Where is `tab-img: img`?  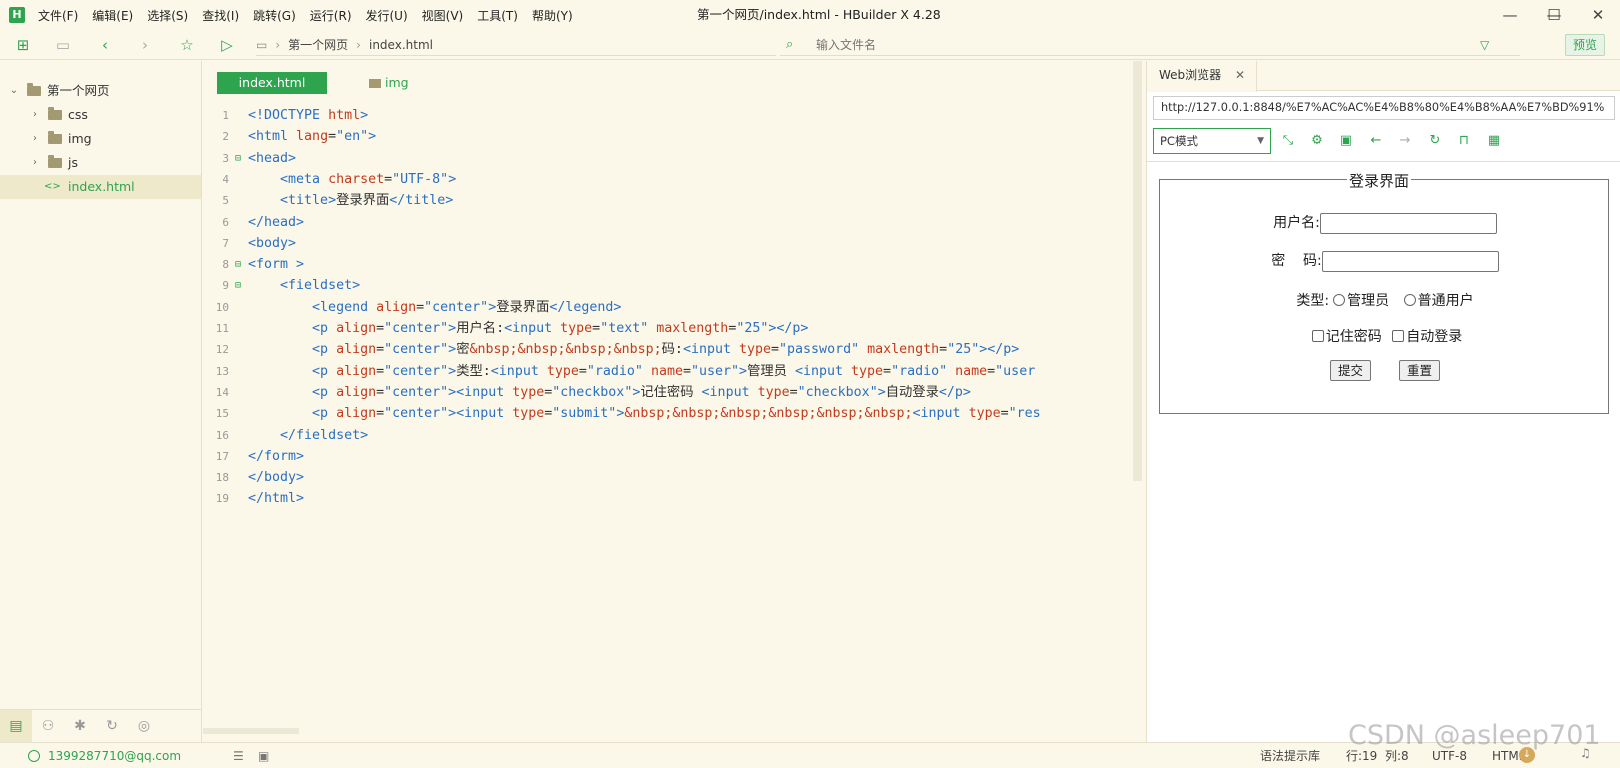 tab-img: img is located at coordinates (389, 83).